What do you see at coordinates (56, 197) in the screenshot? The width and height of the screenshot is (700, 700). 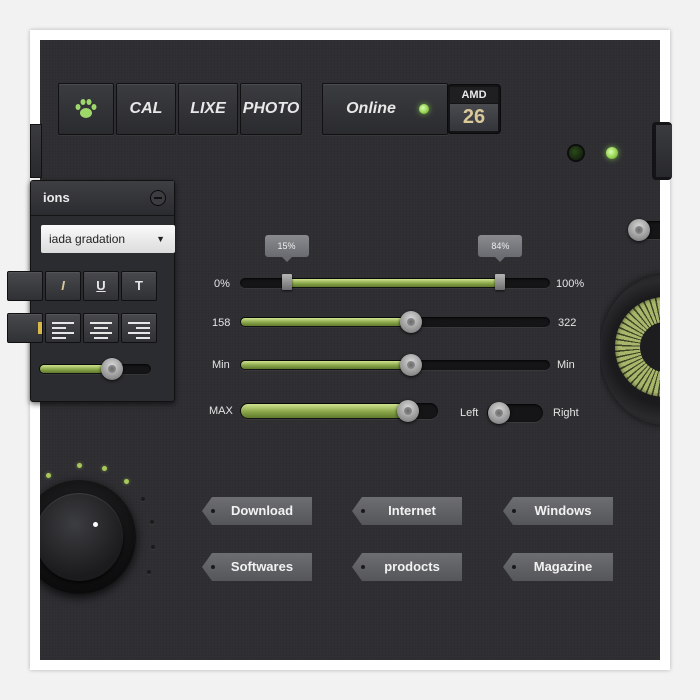 I see `options-window-title: ions` at bounding box center [56, 197].